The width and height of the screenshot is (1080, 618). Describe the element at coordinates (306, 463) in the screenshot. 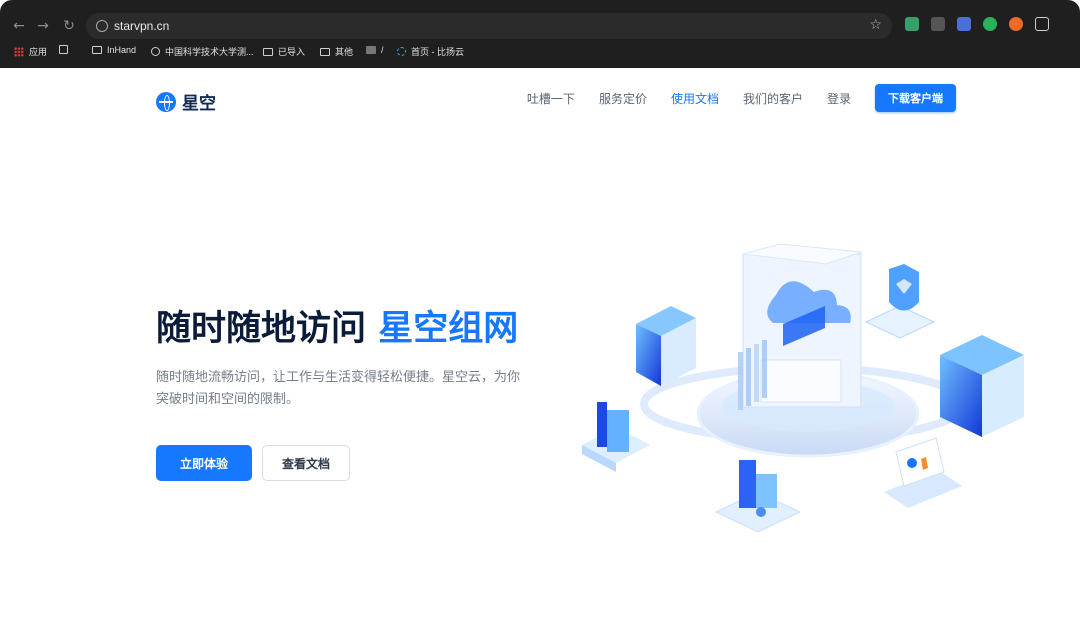

I see `view-docs-button: 查看文档` at that location.